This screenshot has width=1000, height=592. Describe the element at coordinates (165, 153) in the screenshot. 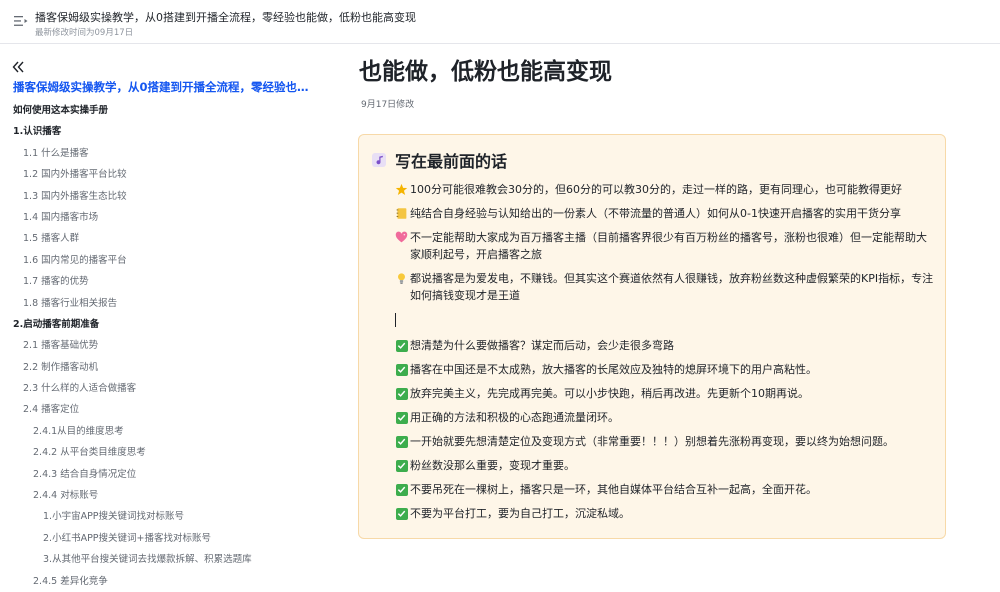

I see `toc-item: 1.1 什么是播客` at that location.